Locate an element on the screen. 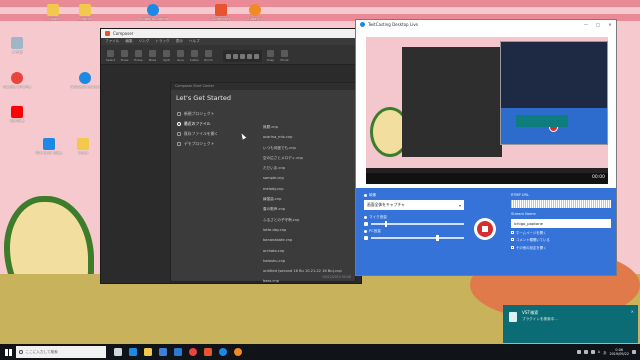 Image resolution: width=640 pixels, height=360 pixels. minimize-icon: — is located at coordinates (586, 24).